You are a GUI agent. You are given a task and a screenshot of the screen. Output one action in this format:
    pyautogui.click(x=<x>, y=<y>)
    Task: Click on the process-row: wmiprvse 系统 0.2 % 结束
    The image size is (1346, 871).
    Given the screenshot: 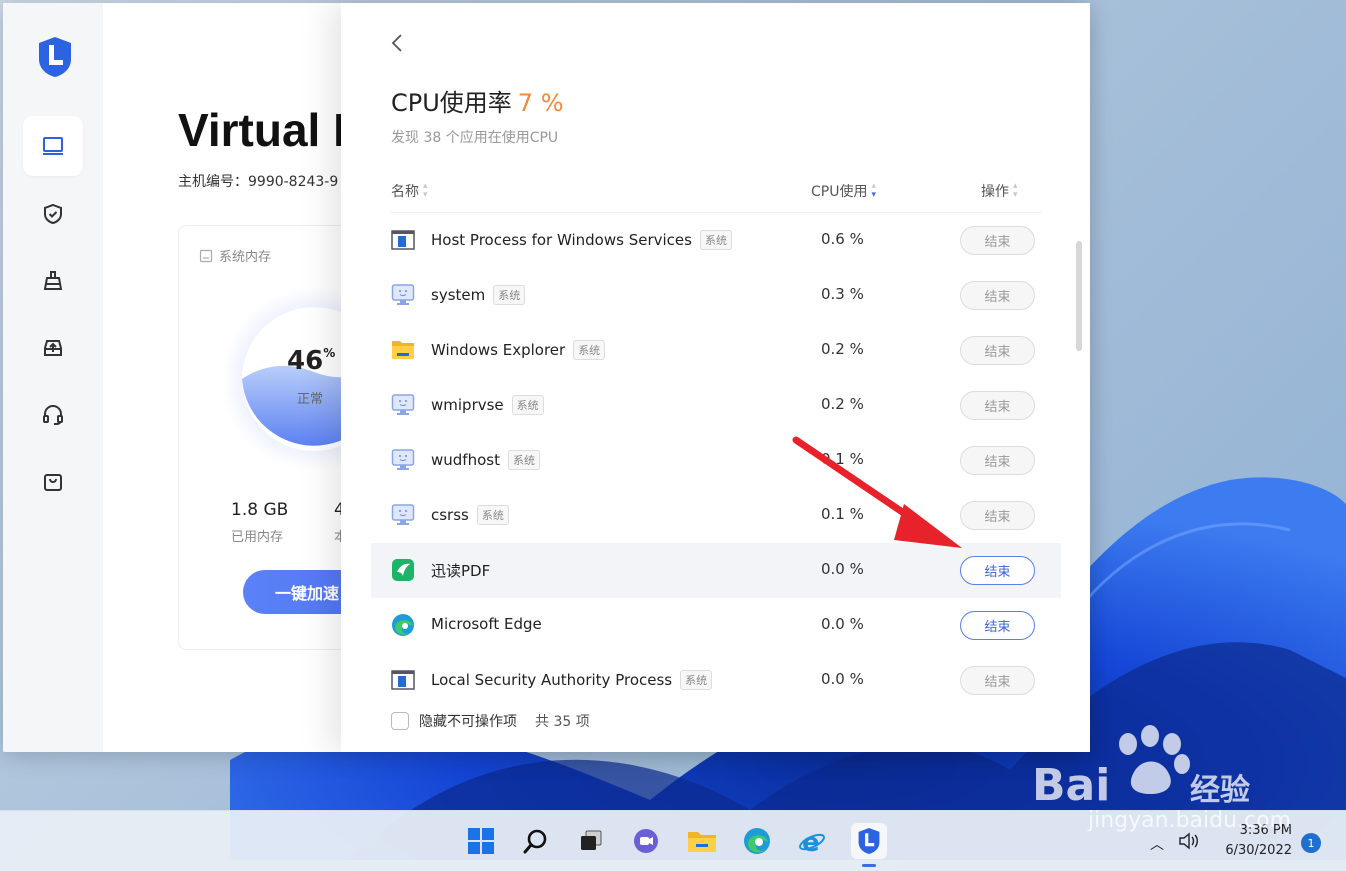 What is the action you would take?
    pyautogui.click(x=716, y=405)
    